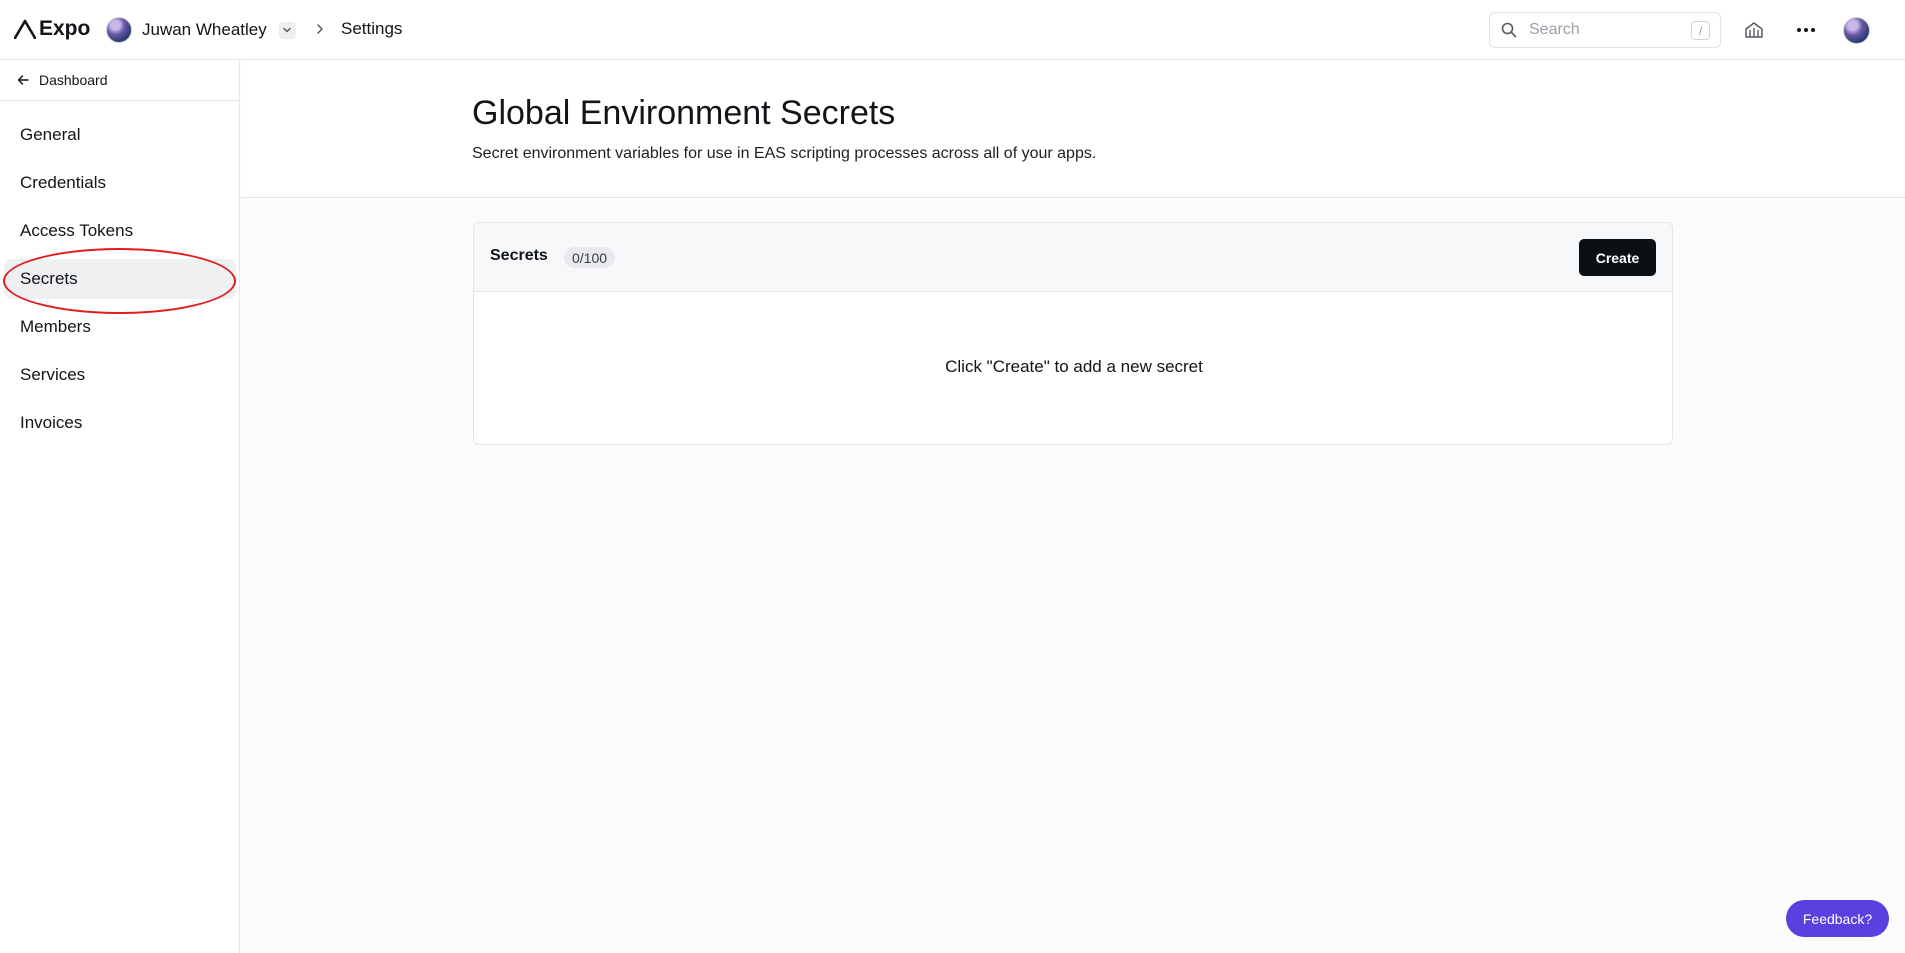  Describe the element at coordinates (120, 279) in the screenshot. I see `sidebar-item-secrets: Secrets` at that location.